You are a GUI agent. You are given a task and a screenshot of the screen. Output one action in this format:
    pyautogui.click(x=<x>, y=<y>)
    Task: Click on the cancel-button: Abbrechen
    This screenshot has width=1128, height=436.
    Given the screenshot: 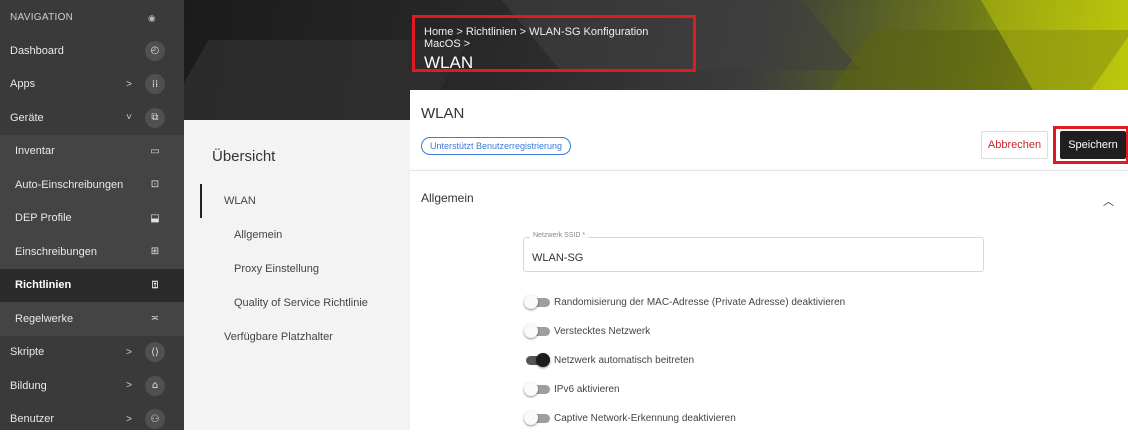 What is the action you would take?
    pyautogui.click(x=1014, y=145)
    